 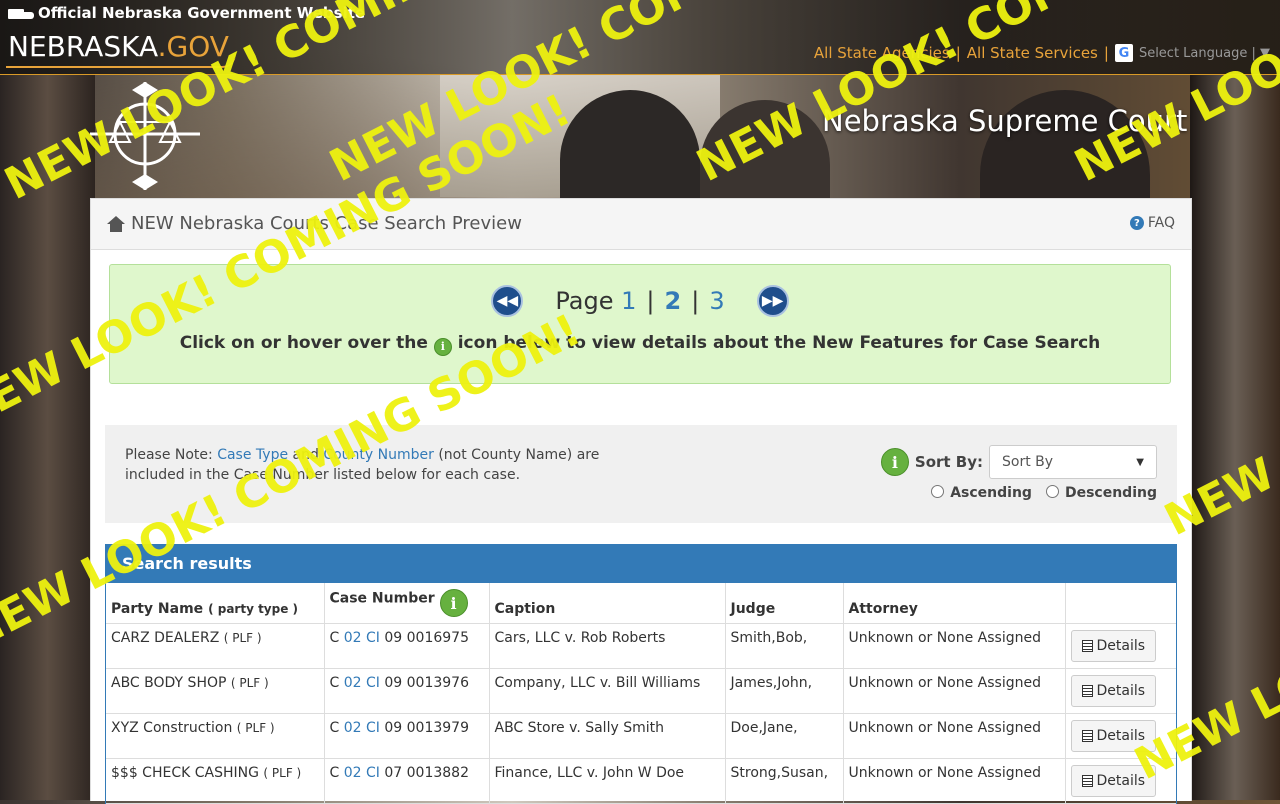 I want to click on sort-by-selected: Sort By, so click(x=1028, y=462).